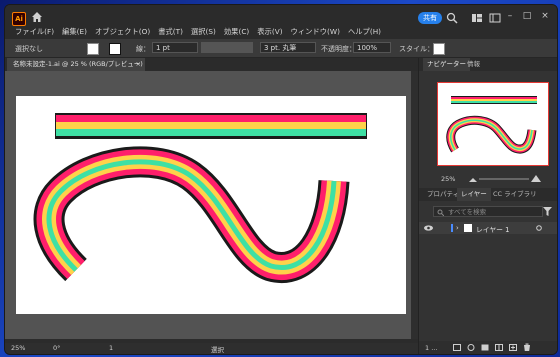  Describe the element at coordinates (492, 229) in the screenshot. I see `layer-name: レイヤー 1` at that location.